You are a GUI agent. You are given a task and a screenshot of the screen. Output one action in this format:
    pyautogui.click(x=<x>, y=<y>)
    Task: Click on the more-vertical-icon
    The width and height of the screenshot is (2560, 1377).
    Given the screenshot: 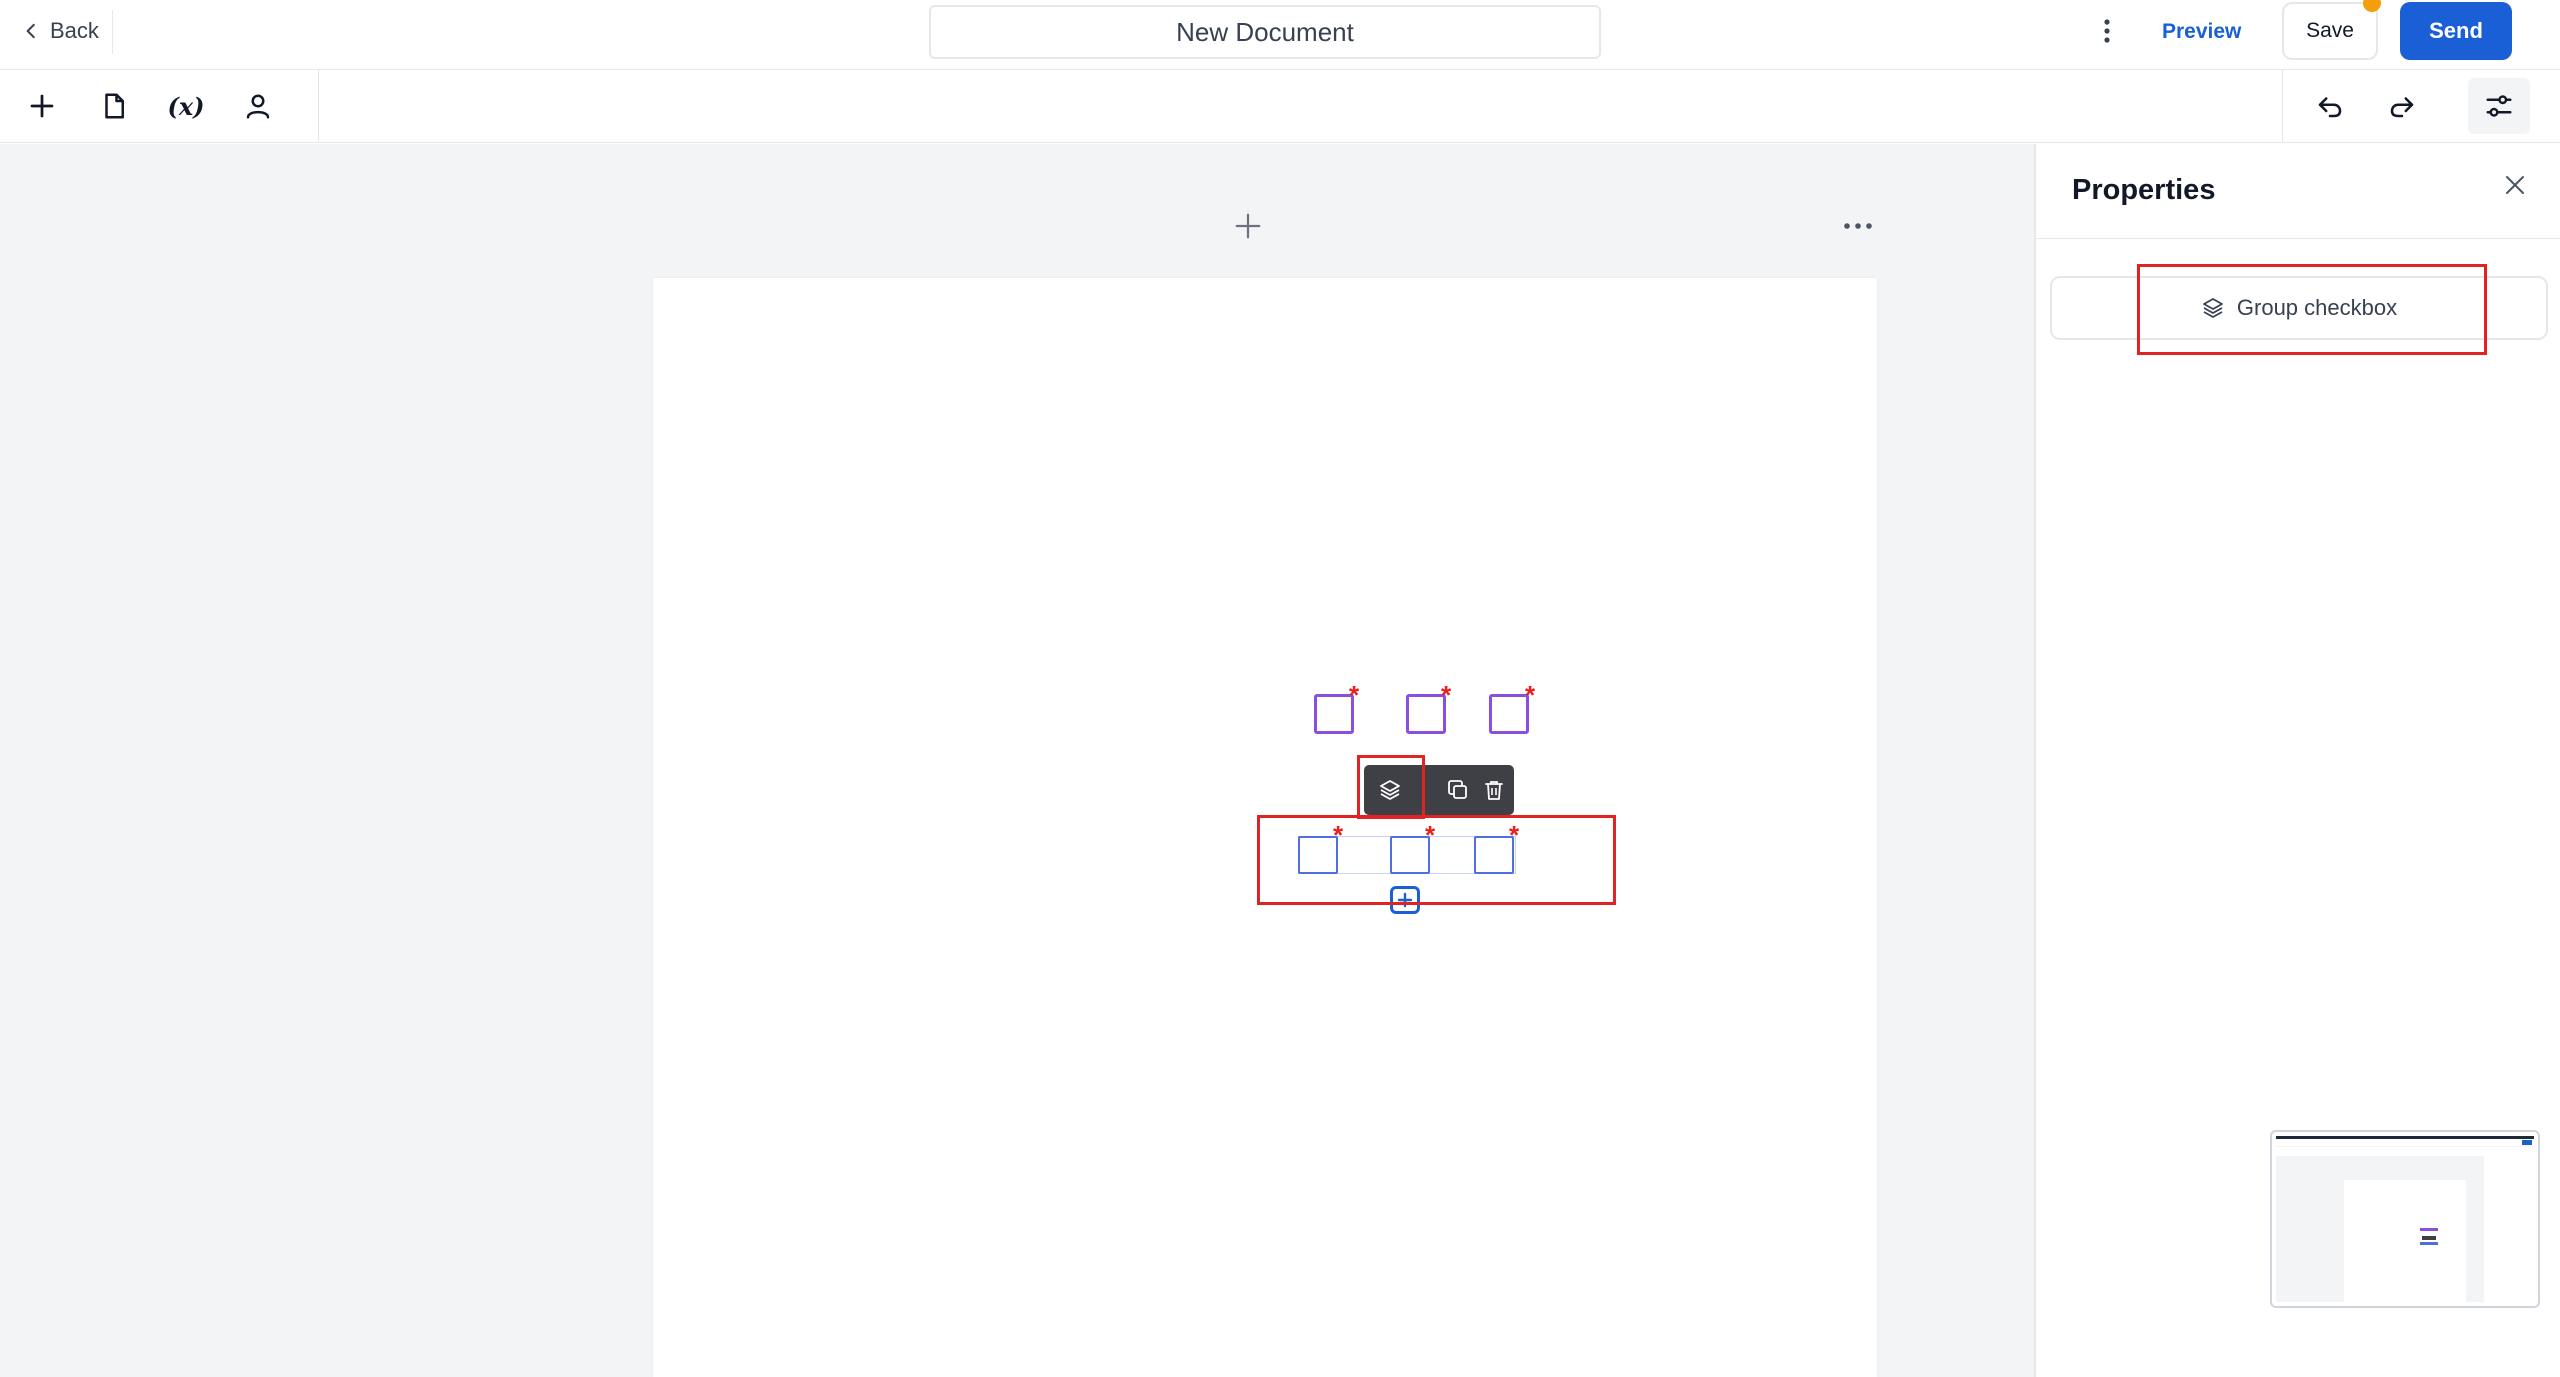 What is the action you would take?
    pyautogui.click(x=2107, y=31)
    